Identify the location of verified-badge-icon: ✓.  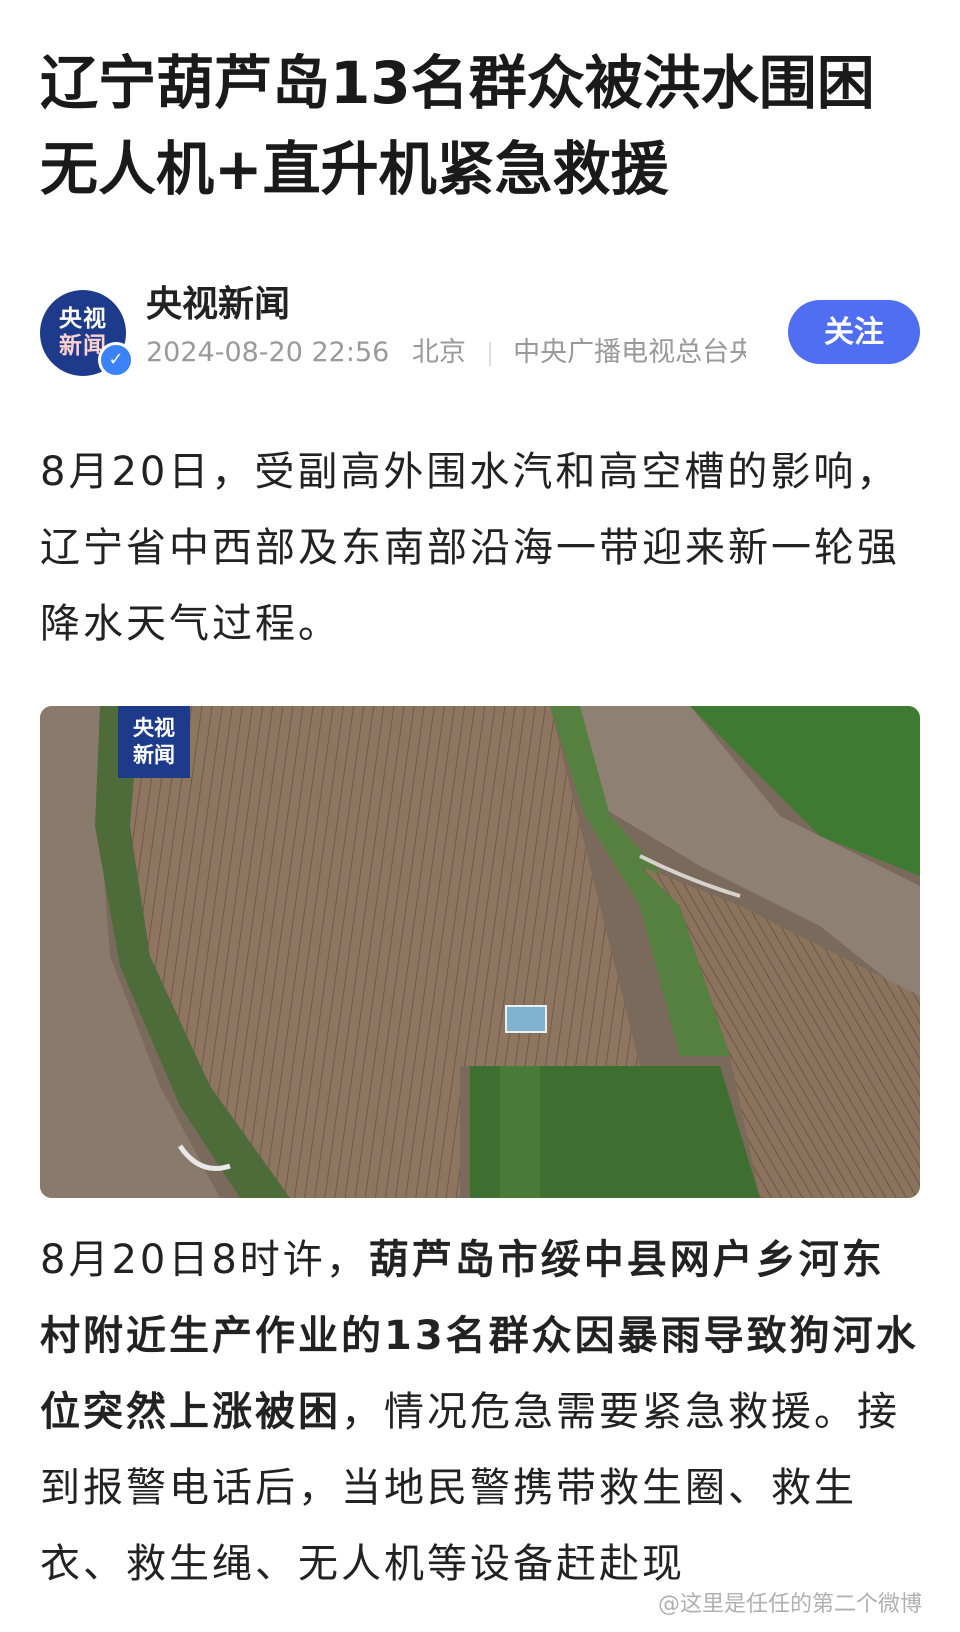
(116, 360).